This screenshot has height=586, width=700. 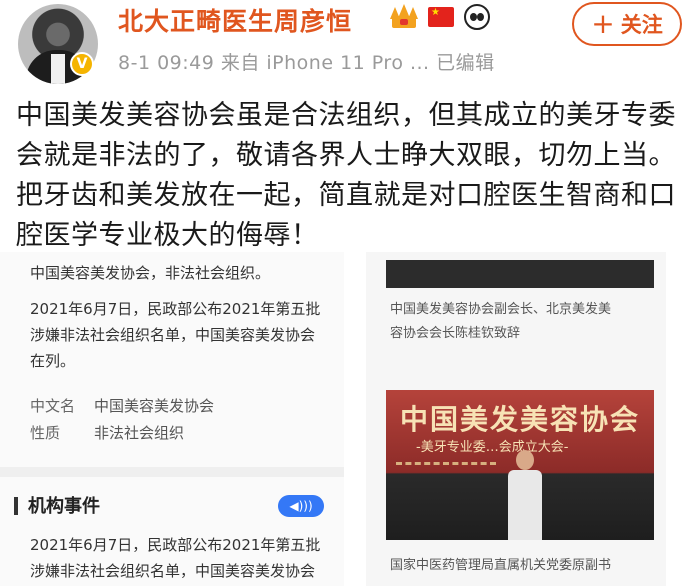 What do you see at coordinates (82, 64) in the screenshot?
I see `verified-badge-icon: V` at bounding box center [82, 64].